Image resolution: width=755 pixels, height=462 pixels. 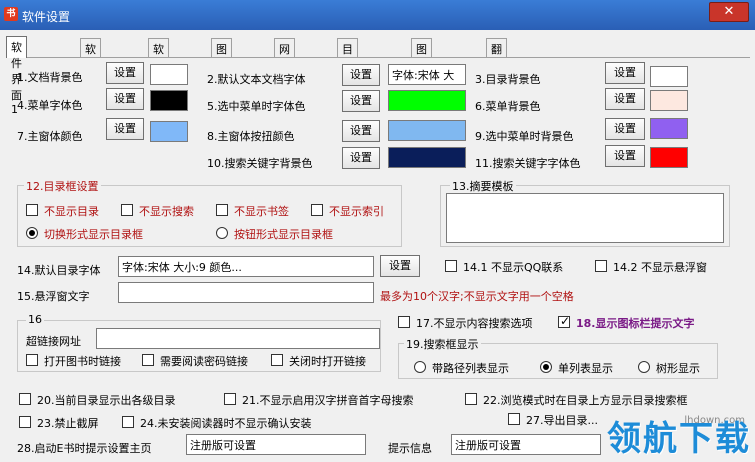 I want to click on info-label: 提示信息, so click(x=410, y=448).